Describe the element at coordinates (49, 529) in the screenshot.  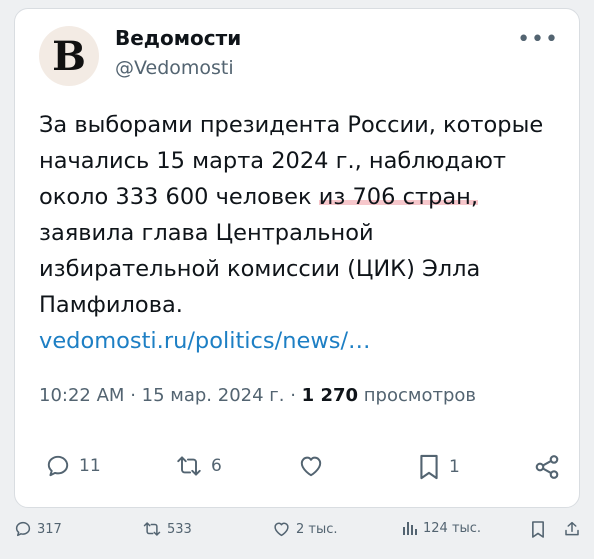
I see `footer-reply-count: 317` at that location.